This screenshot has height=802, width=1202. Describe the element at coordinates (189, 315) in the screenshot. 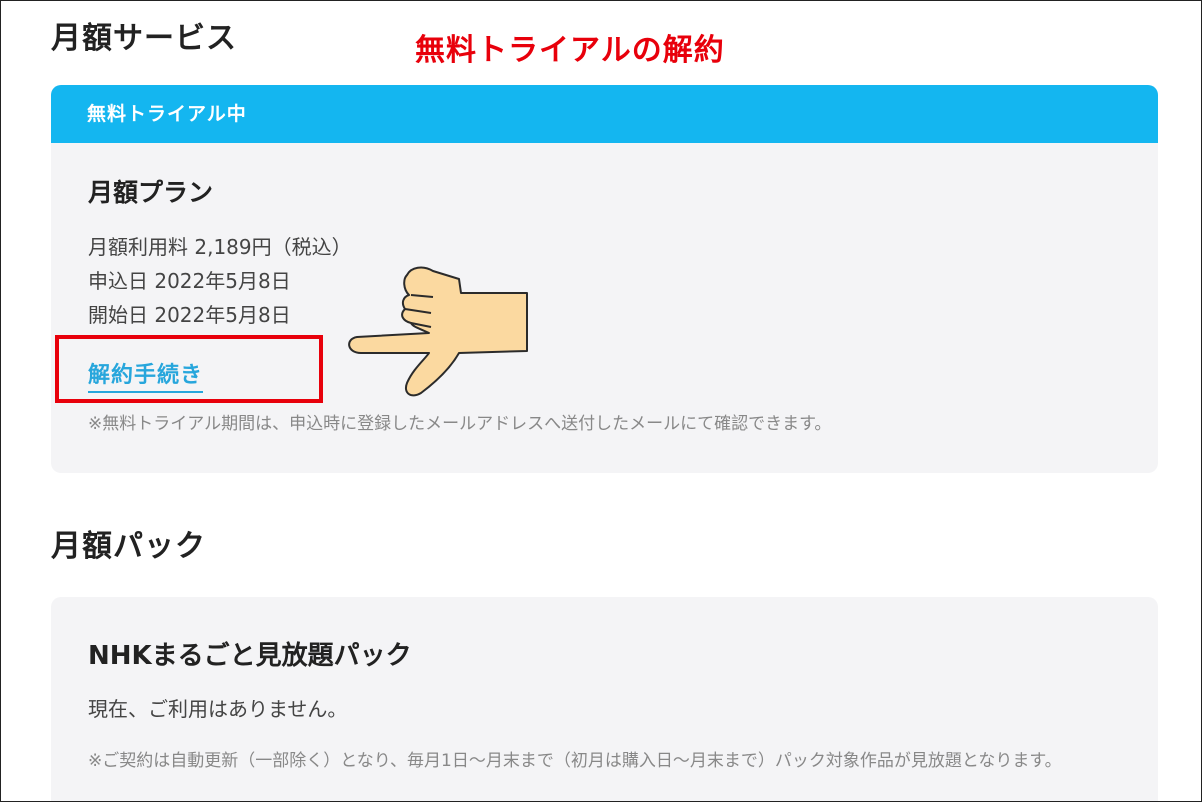

I see `start-date: 開始日 2022年5月8日` at that location.